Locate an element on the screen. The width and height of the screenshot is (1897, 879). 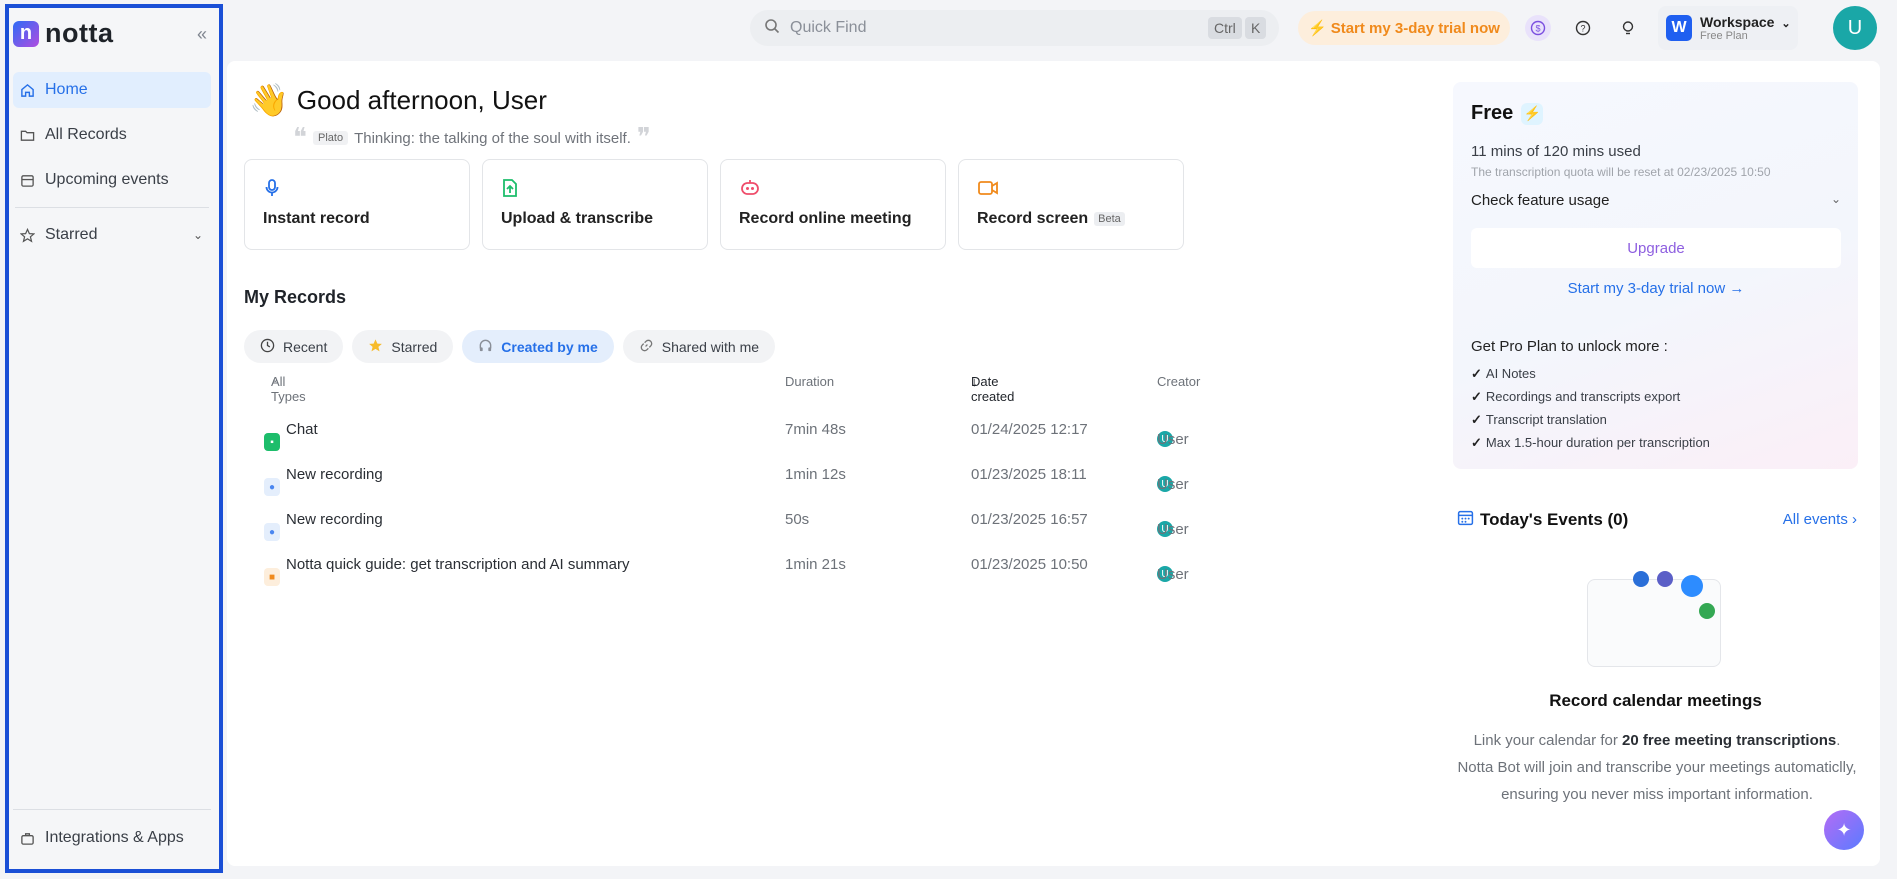
sidebar-item-starred: Starred ⌄ is located at coordinates (112, 235).